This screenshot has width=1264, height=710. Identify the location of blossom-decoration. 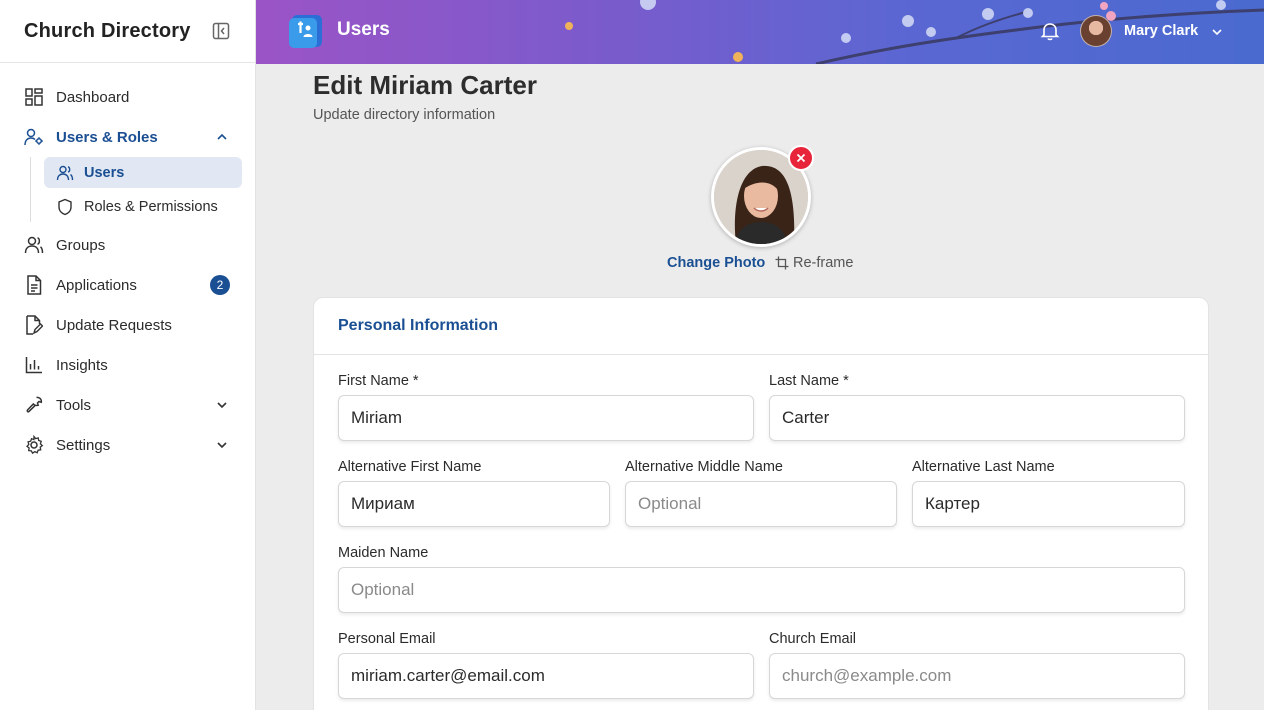
(914, 32).